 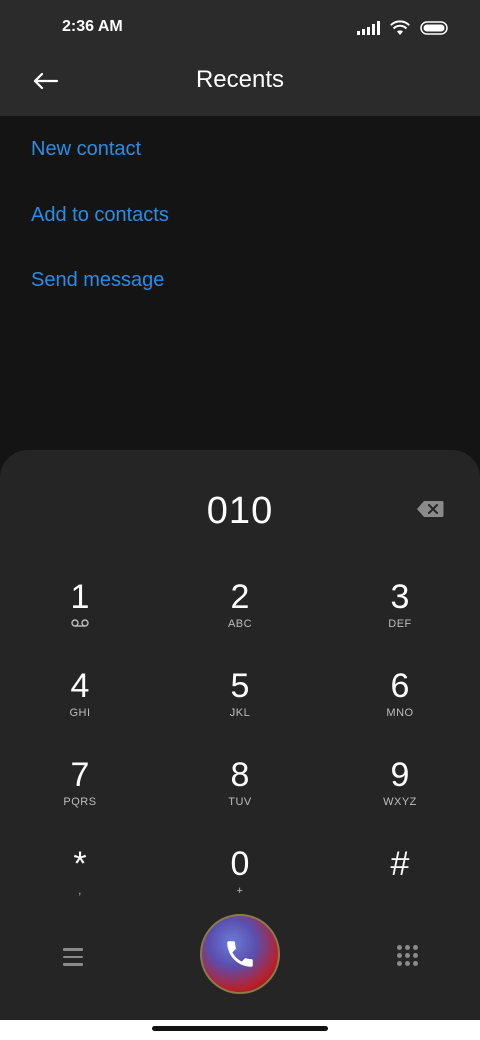 What do you see at coordinates (100, 215) in the screenshot?
I see `add-to-contacts-link: Add to contacts` at bounding box center [100, 215].